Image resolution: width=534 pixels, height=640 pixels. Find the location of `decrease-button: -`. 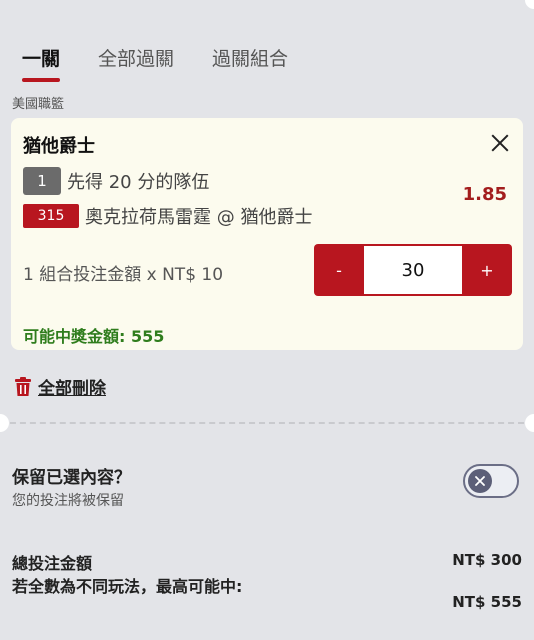

decrease-button: - is located at coordinates (339, 270).